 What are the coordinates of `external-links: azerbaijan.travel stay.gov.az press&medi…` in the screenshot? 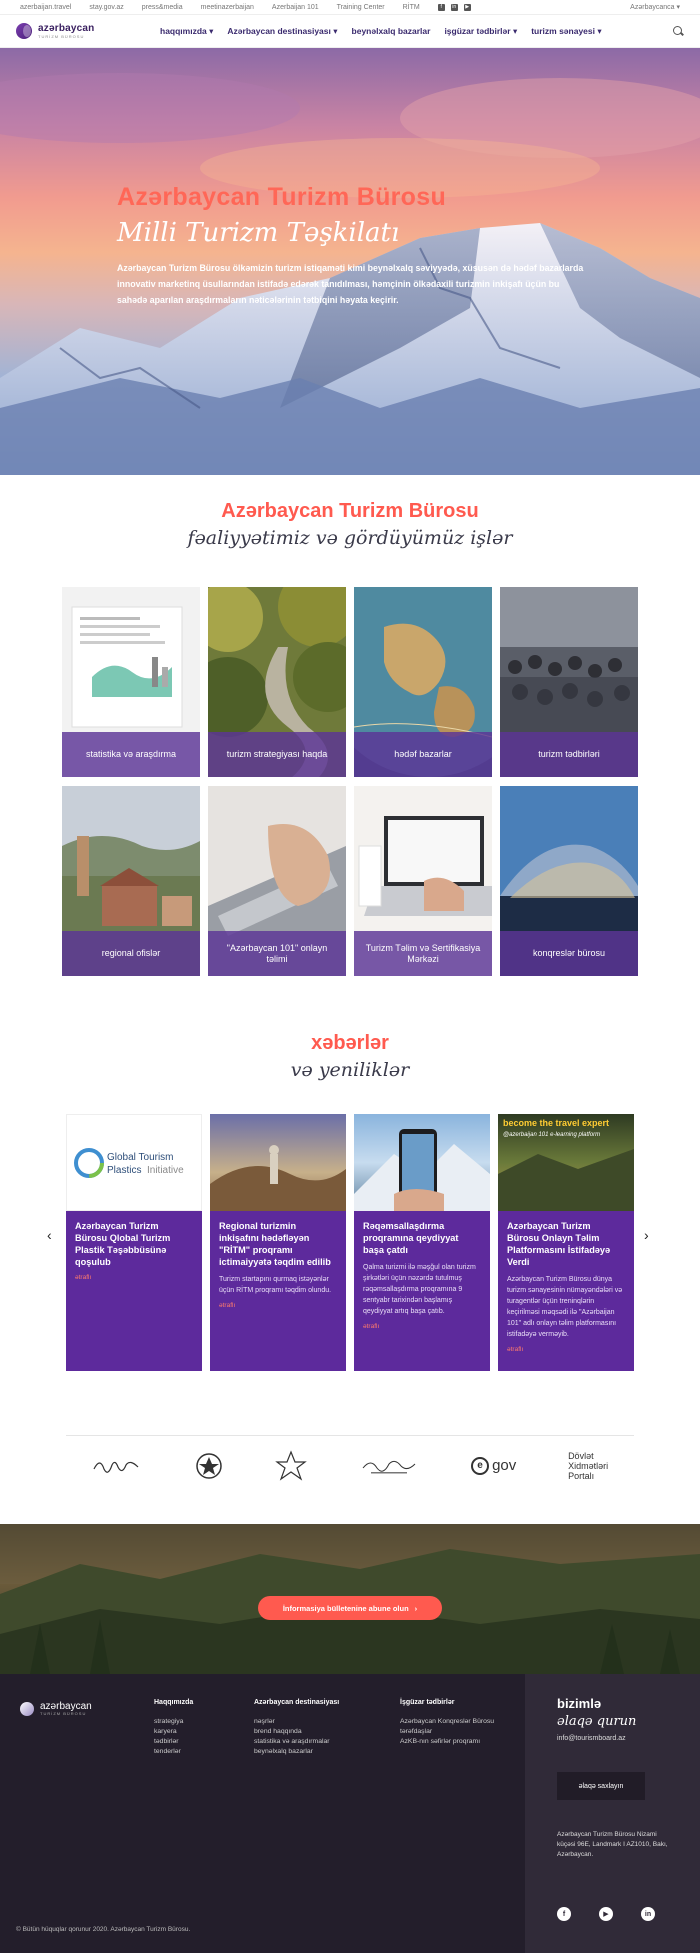 It's located at (245, 7).